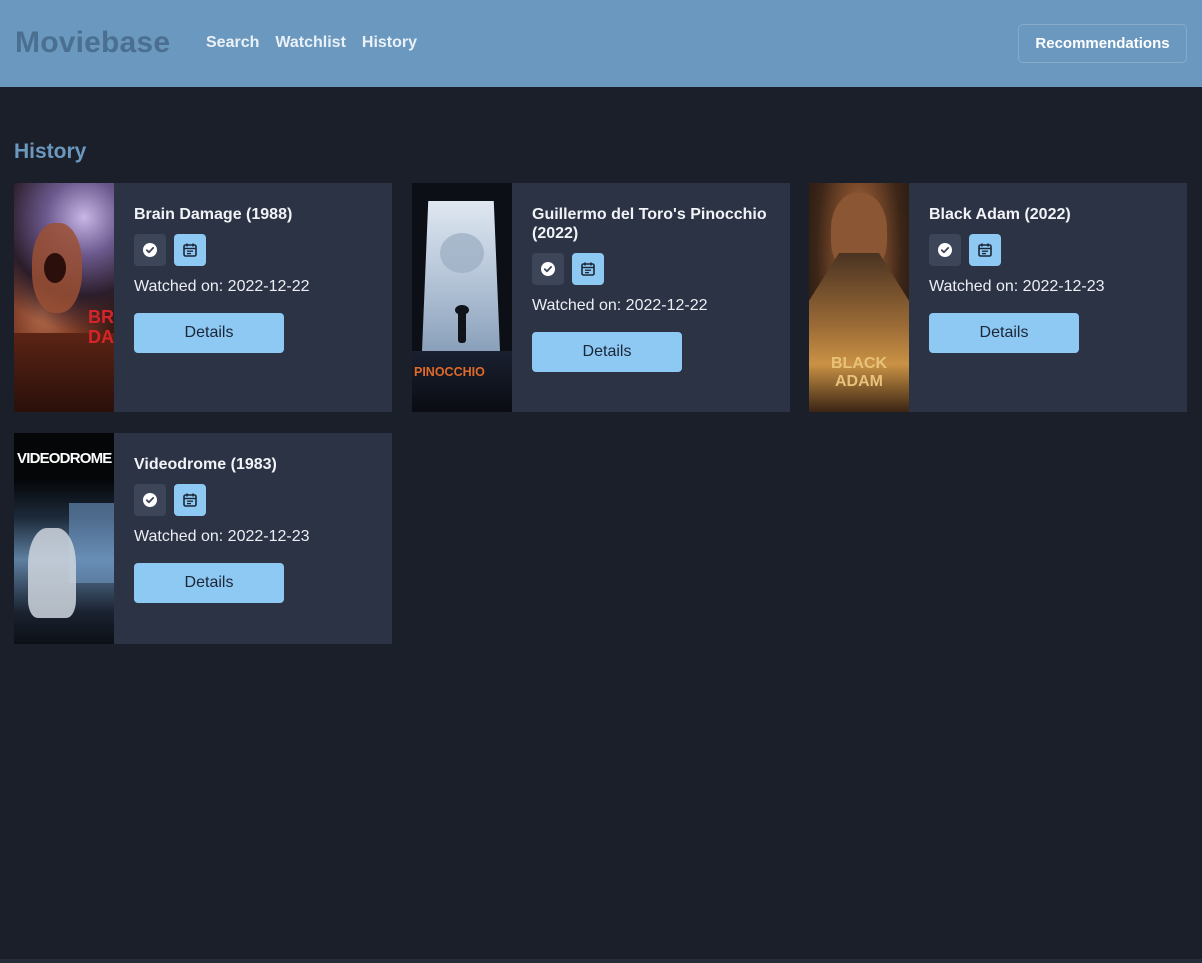 The height and width of the screenshot is (963, 1202). What do you see at coordinates (64, 297) in the screenshot?
I see `movie-poster: BRAIN DAMAGE` at bounding box center [64, 297].